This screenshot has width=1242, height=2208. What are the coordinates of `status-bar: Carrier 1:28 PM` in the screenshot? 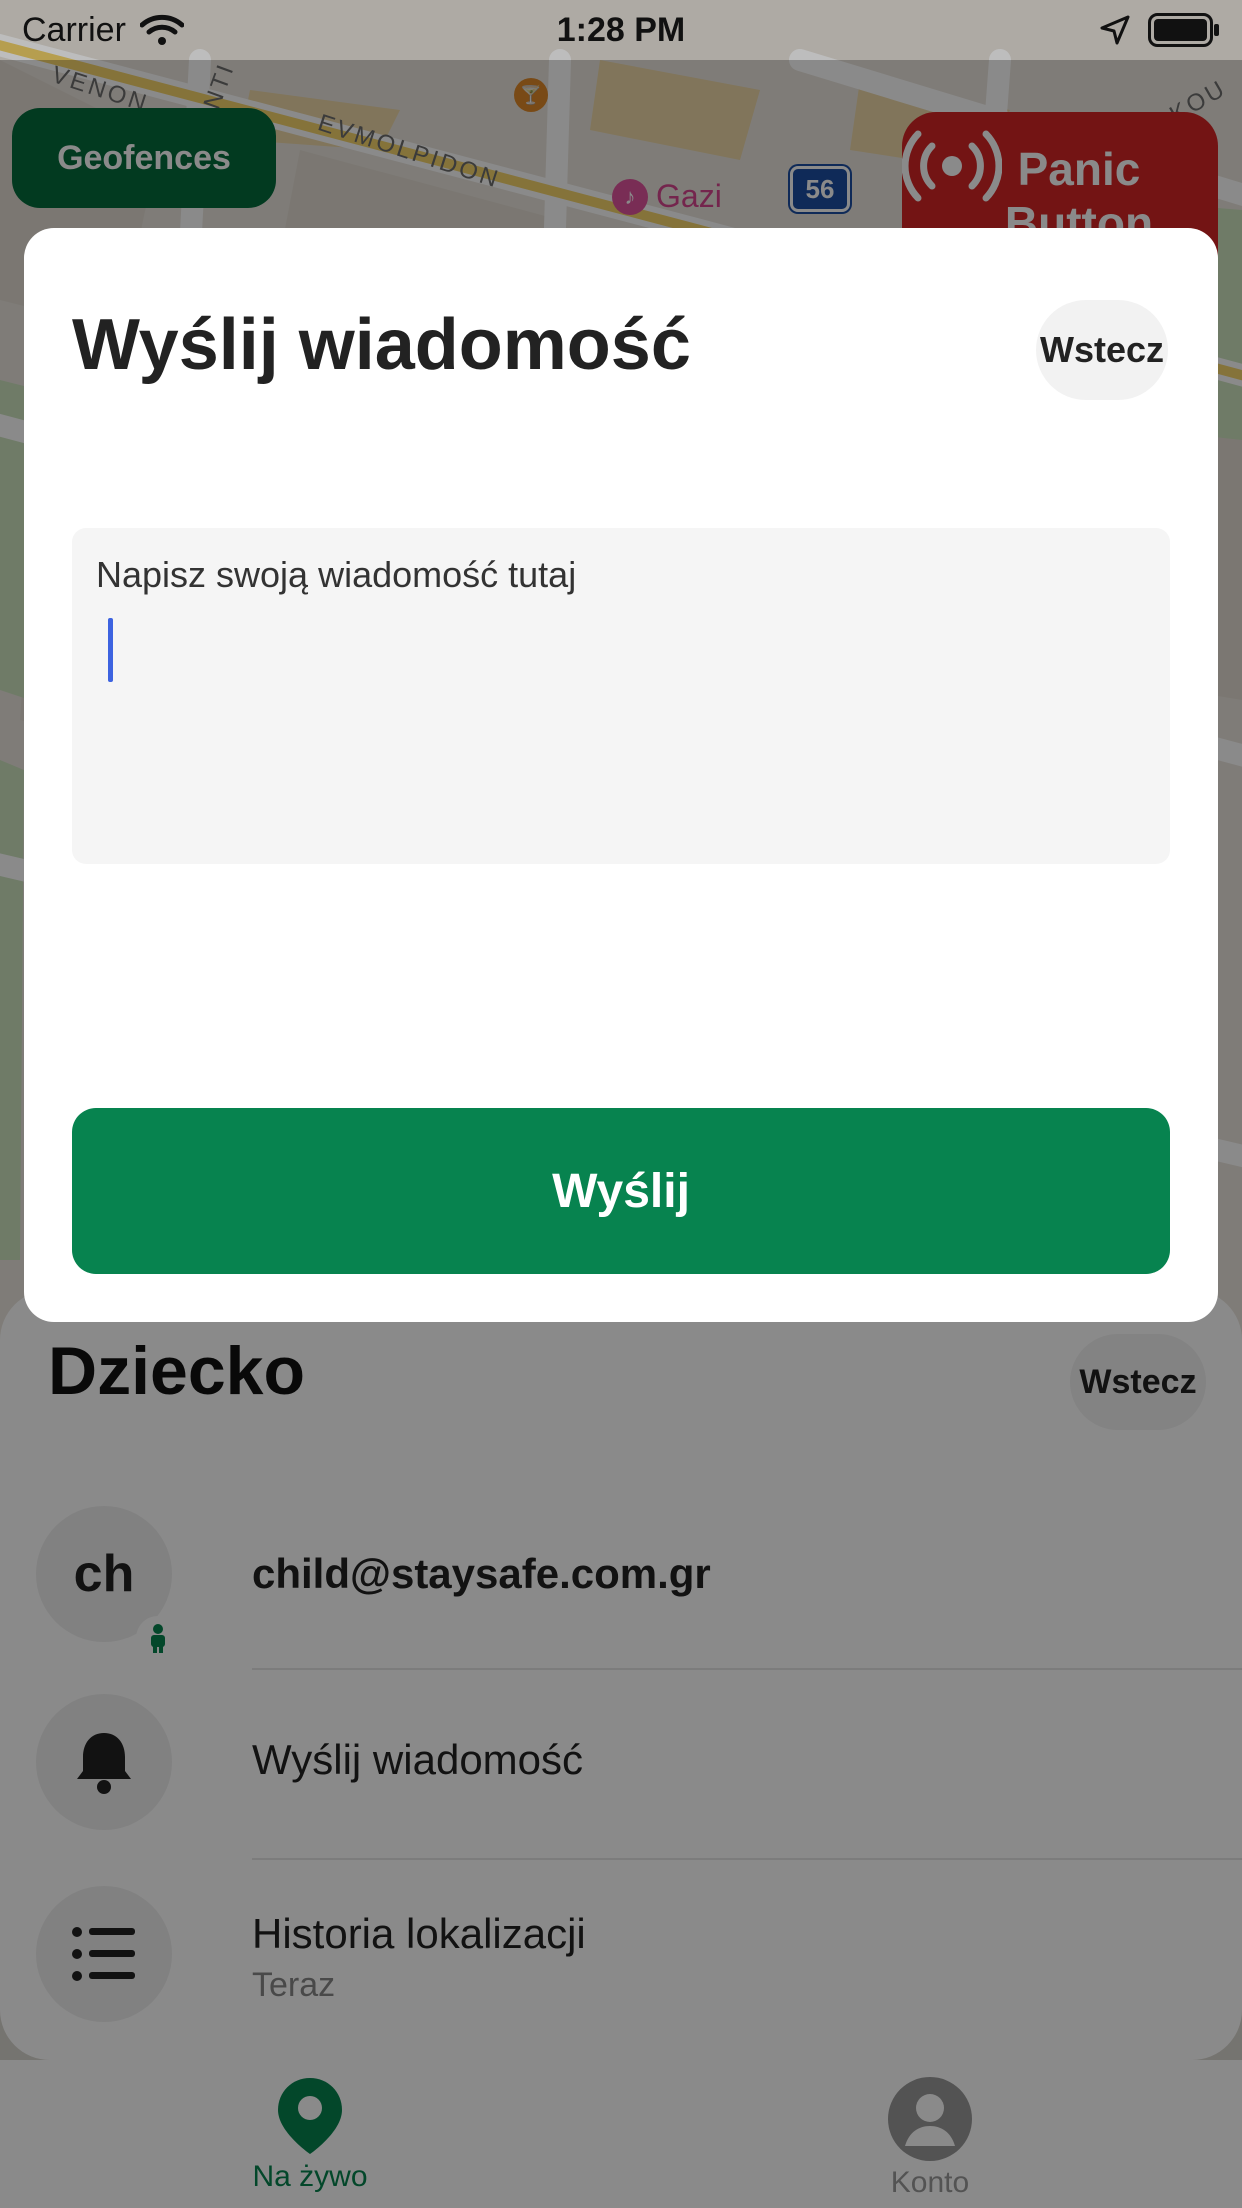 It's located at (621, 30).